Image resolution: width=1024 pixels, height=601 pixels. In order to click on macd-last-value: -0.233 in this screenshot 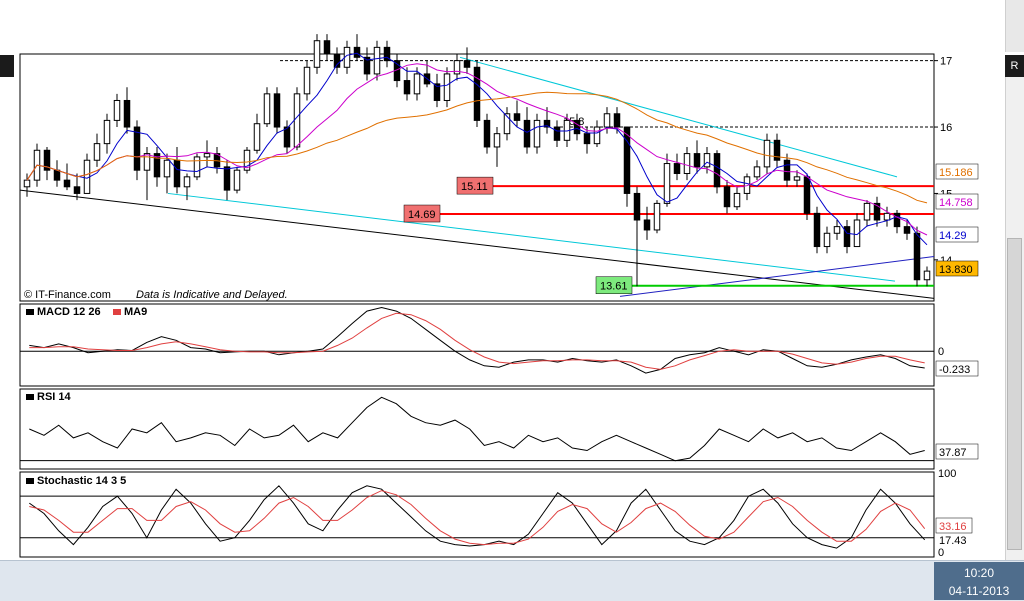, I will do `click(954, 370)`.